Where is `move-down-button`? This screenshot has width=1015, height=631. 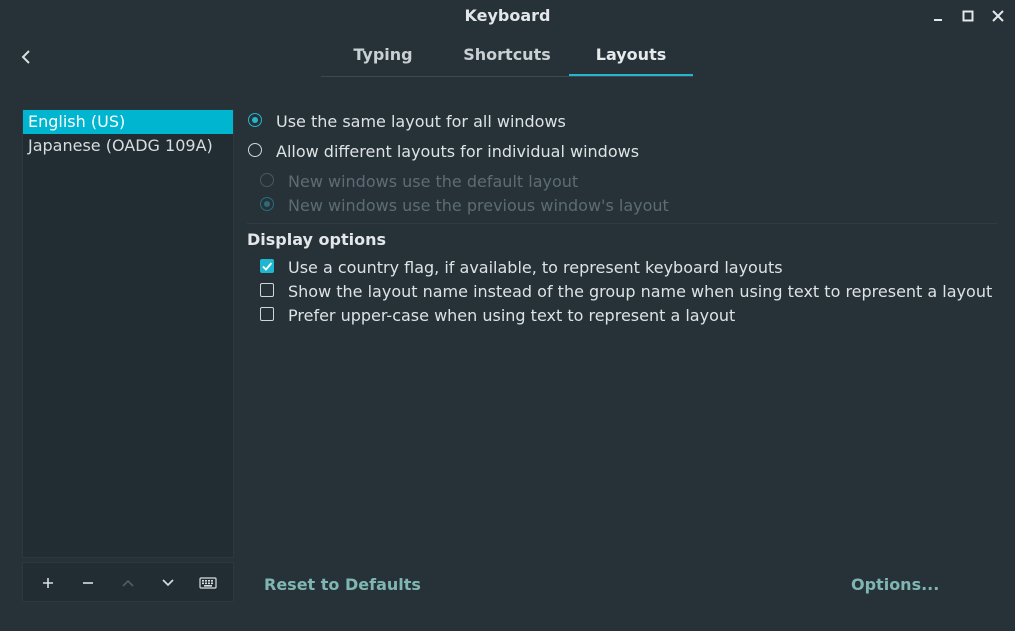 move-down-button is located at coordinates (168, 583).